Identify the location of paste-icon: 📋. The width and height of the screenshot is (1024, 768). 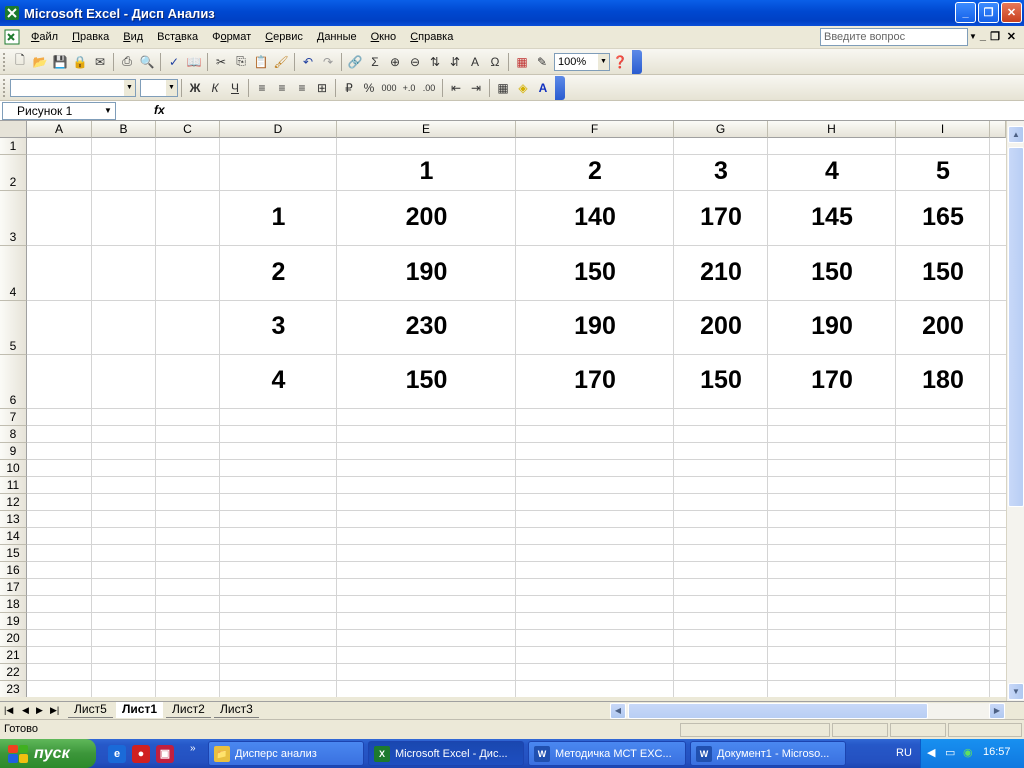
(261, 62).